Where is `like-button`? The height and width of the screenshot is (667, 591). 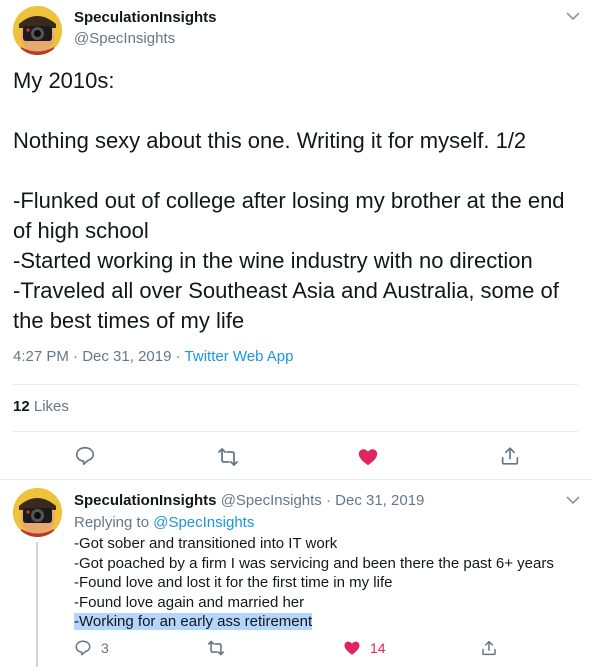 like-button is located at coordinates (368, 457).